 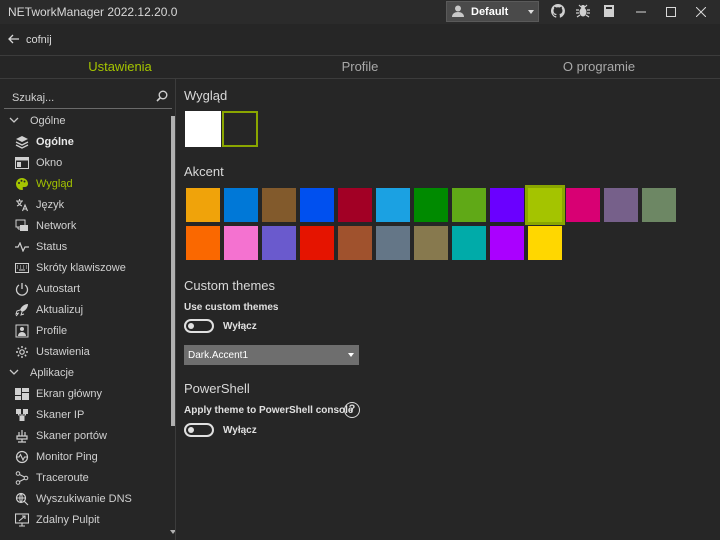 I want to click on sidebar-item-autostart: Autostart, so click(x=85, y=288).